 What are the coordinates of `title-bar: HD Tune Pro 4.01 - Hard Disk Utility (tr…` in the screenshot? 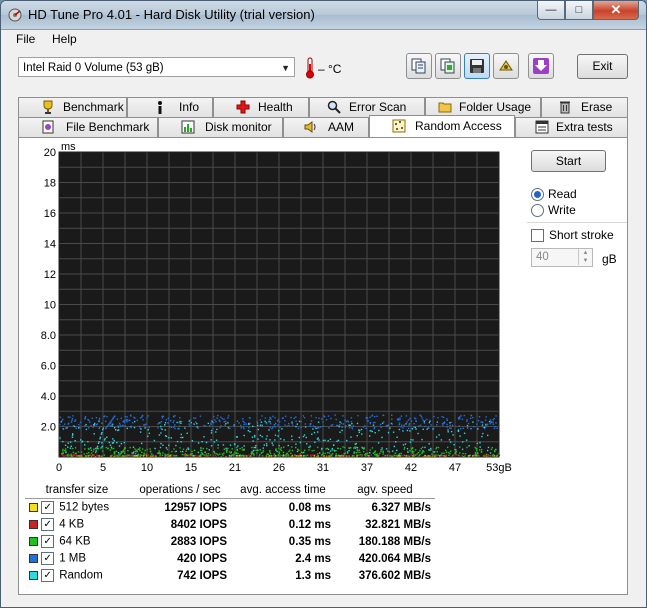 It's located at (323, 15).